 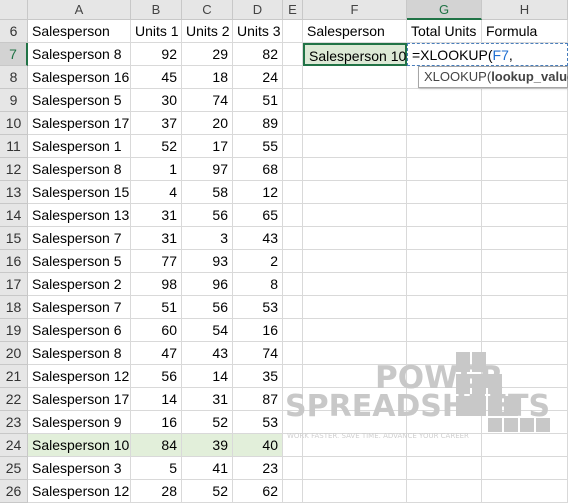 What do you see at coordinates (79, 422) in the screenshot?
I see `salesperson-cell: Salesperson 9` at bounding box center [79, 422].